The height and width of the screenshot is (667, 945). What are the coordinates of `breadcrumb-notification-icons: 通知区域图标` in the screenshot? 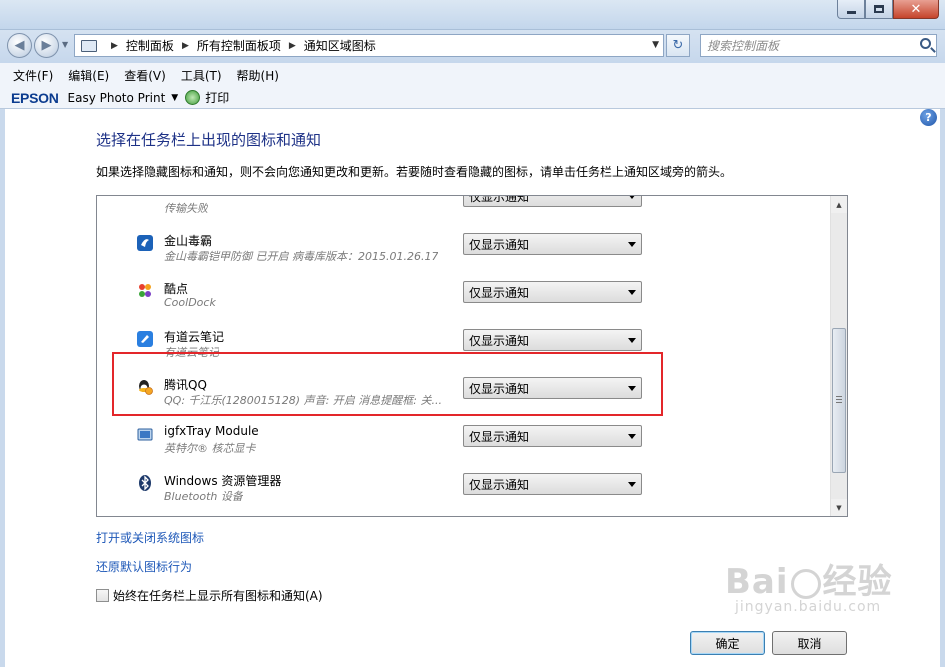 It's located at (340, 45).